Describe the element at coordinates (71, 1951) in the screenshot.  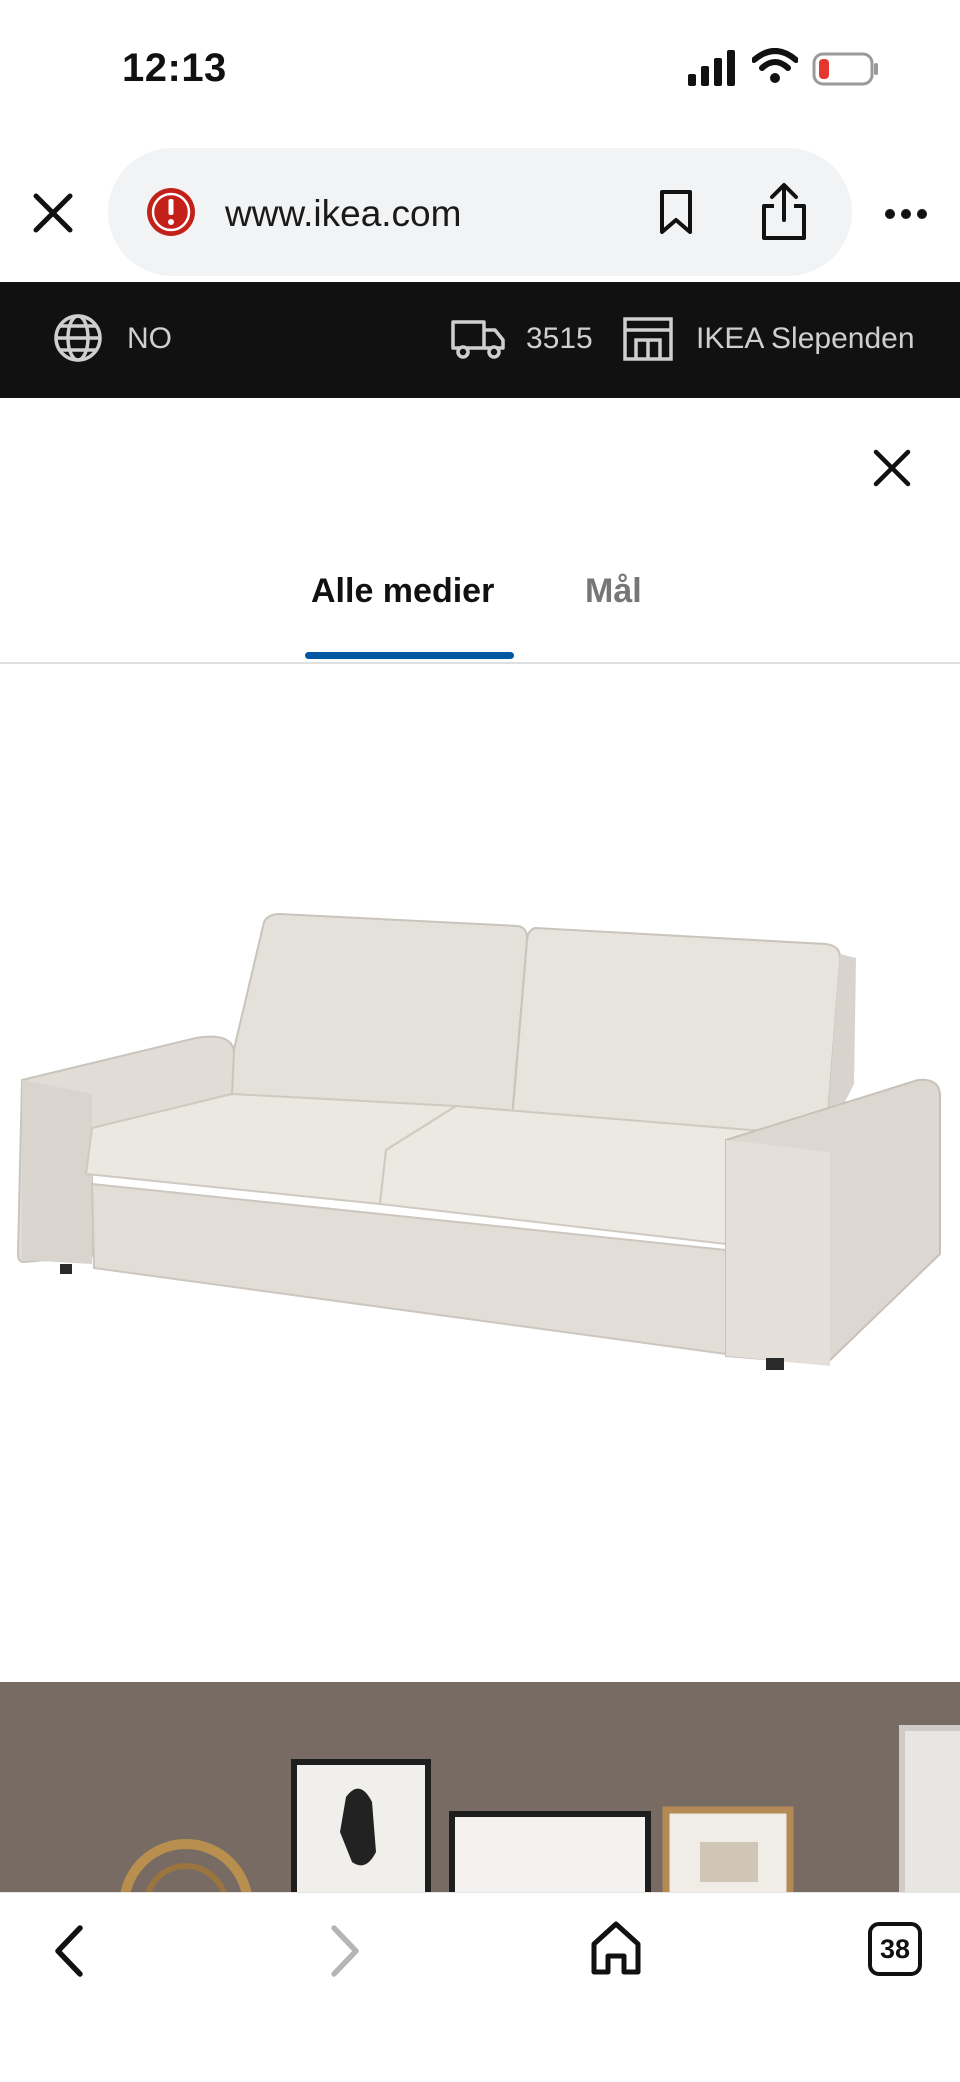
I see `back-arrow-icon` at that location.